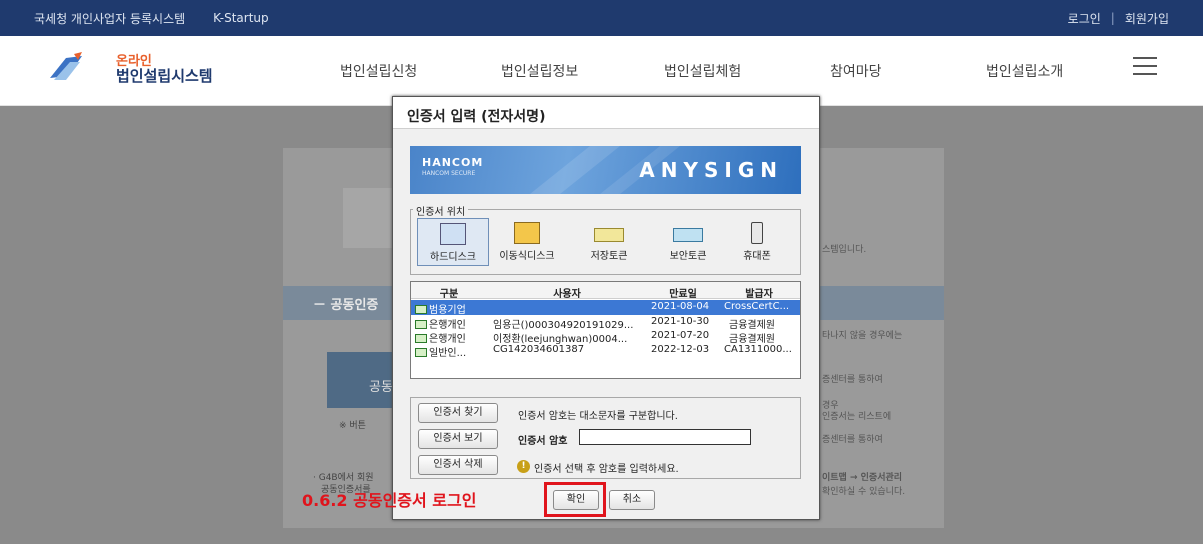 The height and width of the screenshot is (544, 1203). Describe the element at coordinates (381, 387) in the screenshot. I see `background-login-text: 공동` at that location.